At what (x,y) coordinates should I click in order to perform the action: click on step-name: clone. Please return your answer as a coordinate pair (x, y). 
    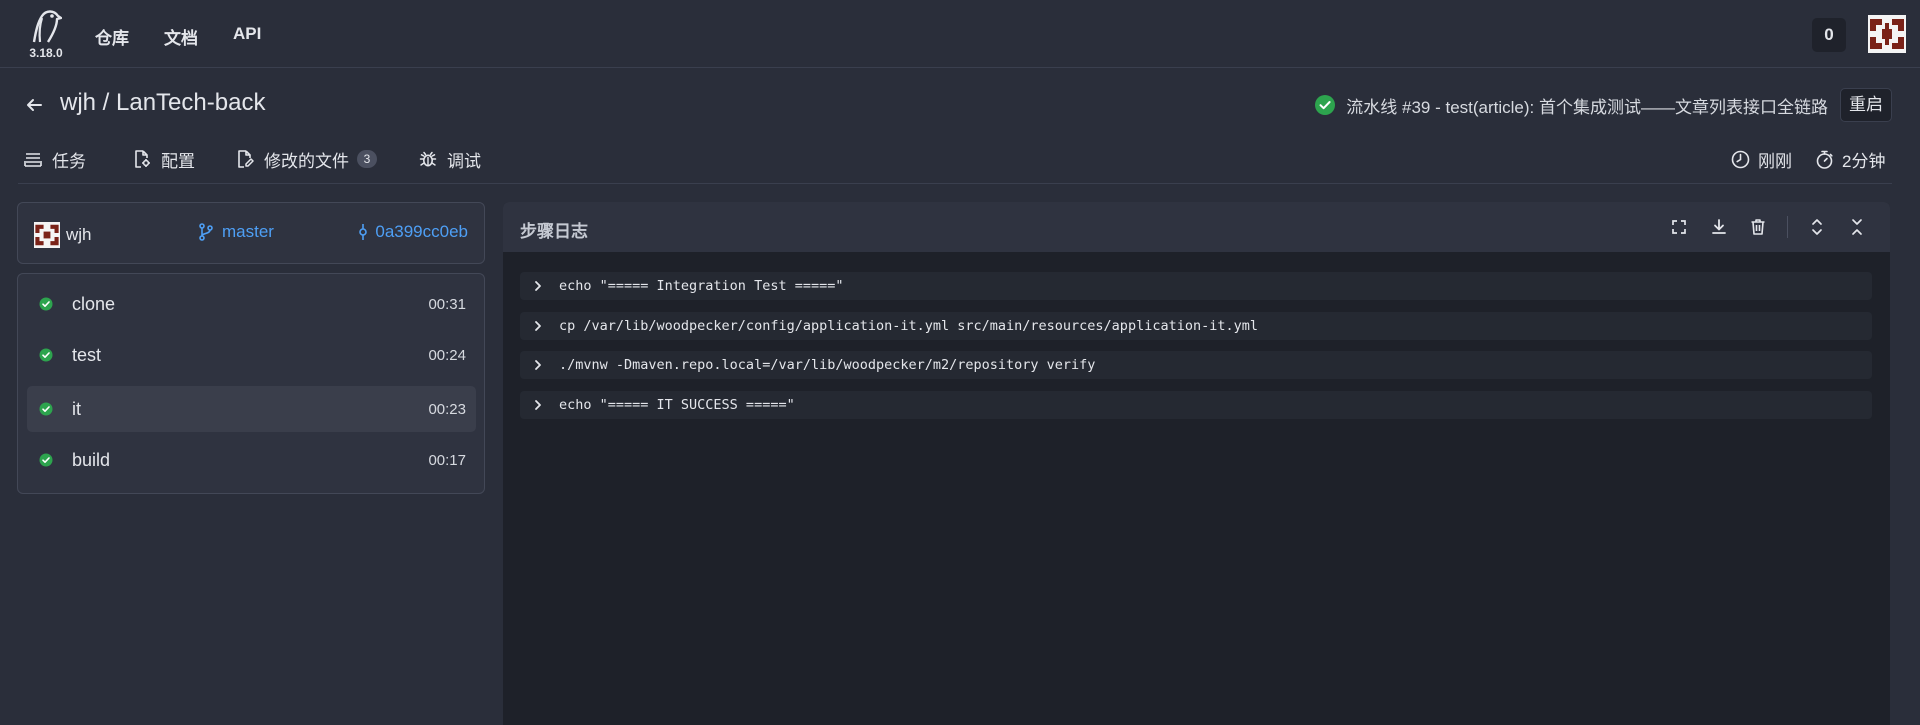
    Looking at the image, I should click on (94, 304).